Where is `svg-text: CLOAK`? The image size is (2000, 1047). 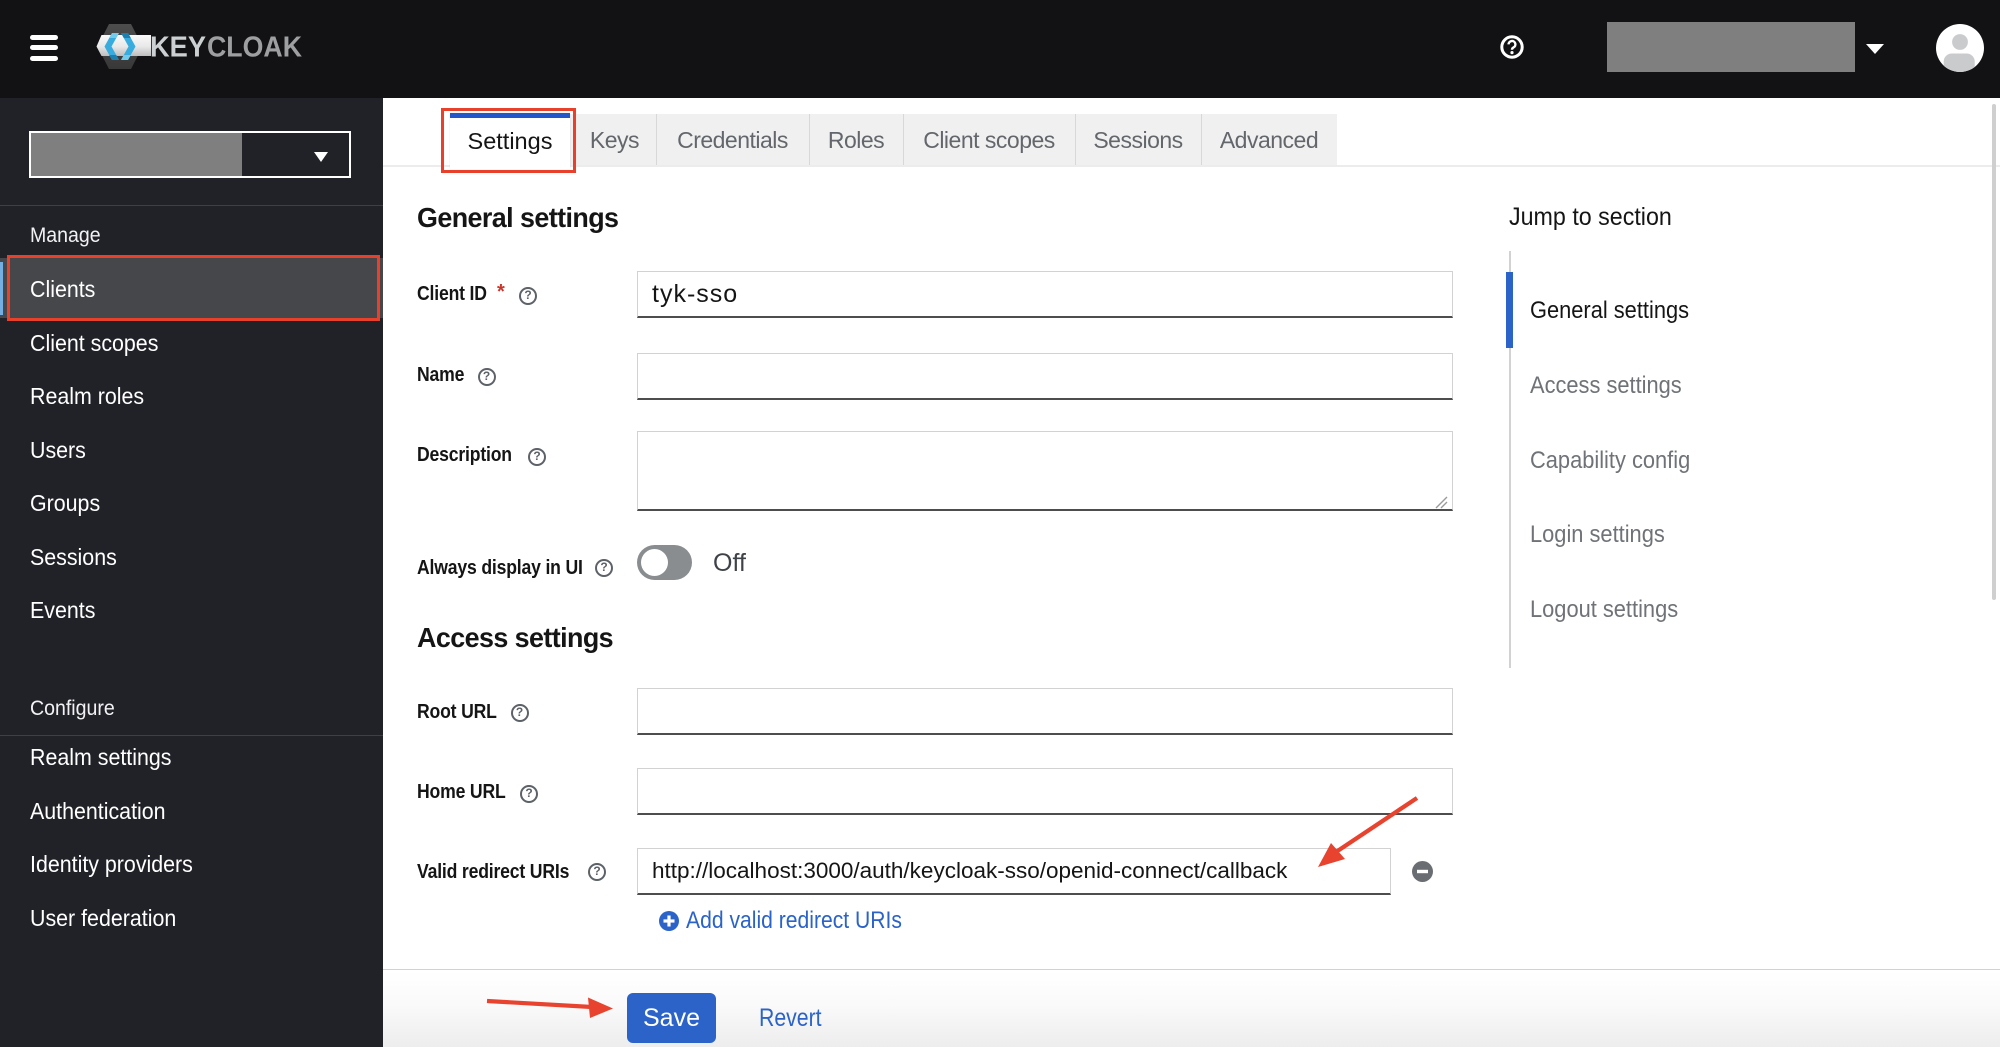 svg-text: CLOAK is located at coordinates (254, 48).